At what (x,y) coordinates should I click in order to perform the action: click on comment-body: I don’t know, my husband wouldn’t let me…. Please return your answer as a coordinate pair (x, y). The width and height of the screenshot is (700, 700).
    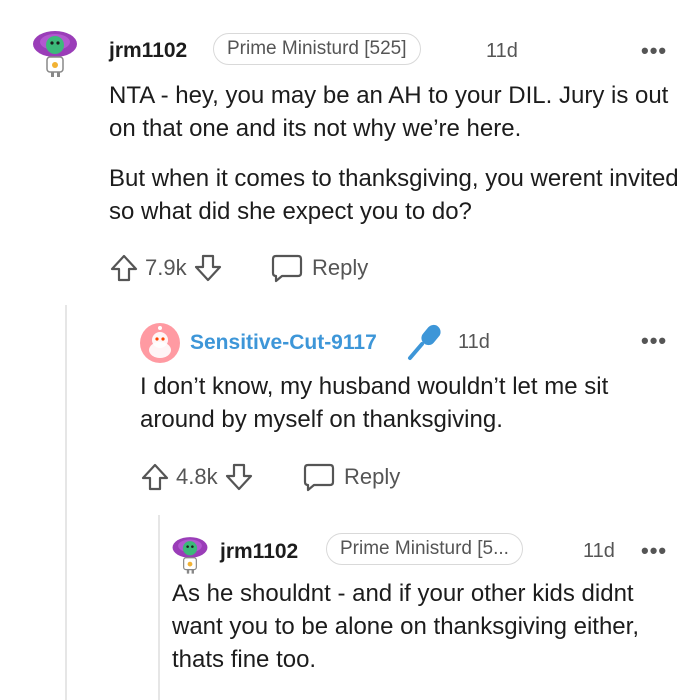
    Looking at the image, I should click on (400, 403).